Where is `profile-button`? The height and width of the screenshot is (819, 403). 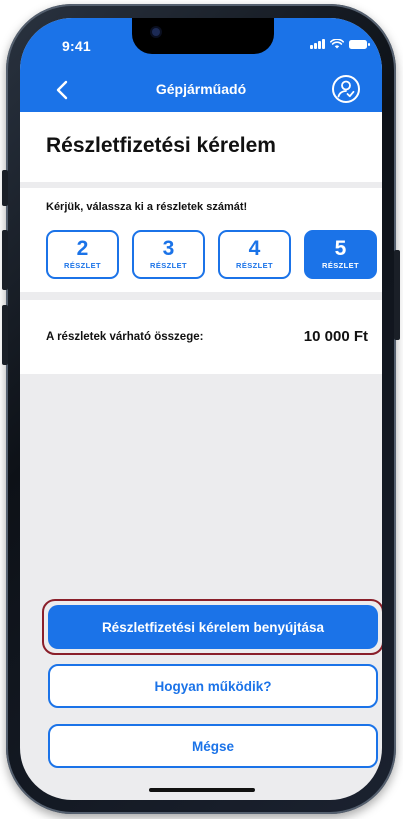 profile-button is located at coordinates (346, 89).